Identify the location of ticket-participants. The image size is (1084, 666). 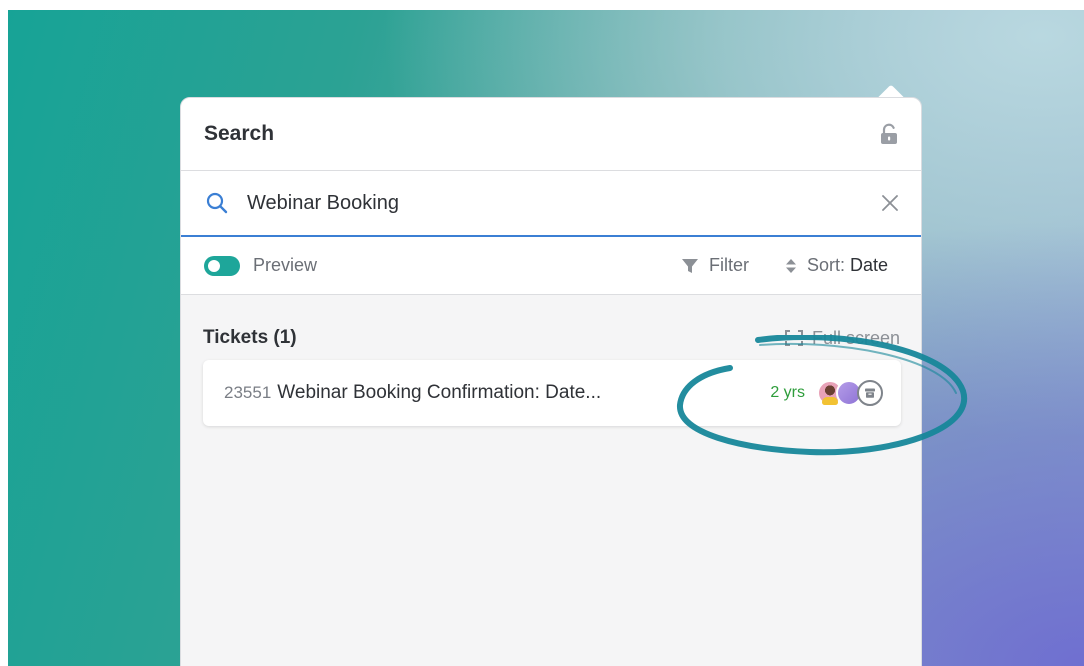
(850, 393).